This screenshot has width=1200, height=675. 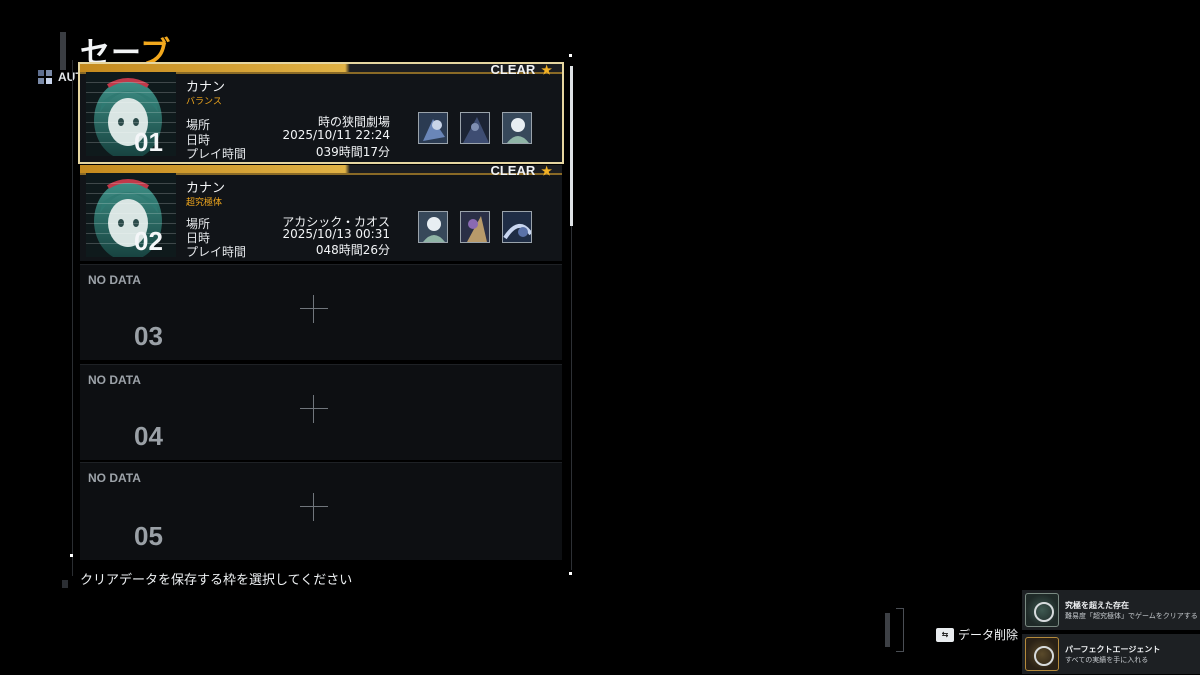 I want to click on trophy-notification: 究極を超えた存在 難易度「超究極体」でゲームをクリアする, so click(x=1111, y=610).